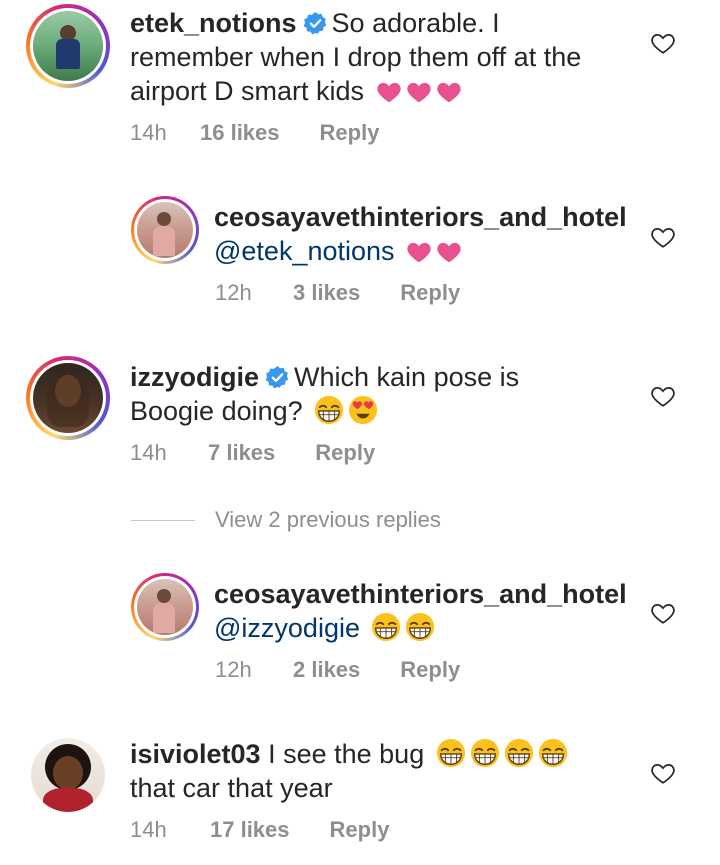 The width and height of the screenshot is (720, 865). I want to click on like-count: 17 likes, so click(250, 830).